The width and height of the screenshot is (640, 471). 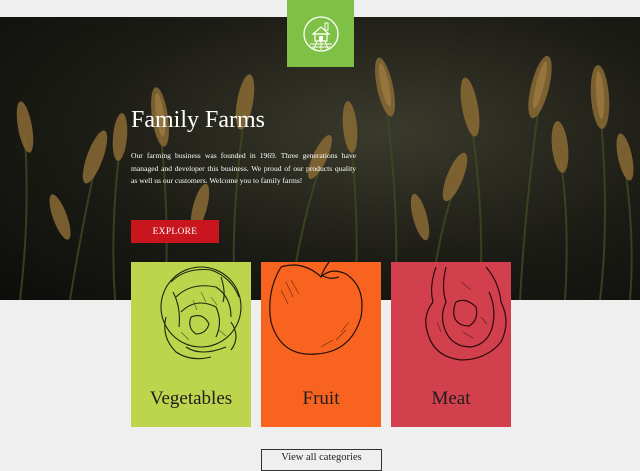 What do you see at coordinates (191, 344) in the screenshot?
I see `category-card-vegetables: Vegetables` at bounding box center [191, 344].